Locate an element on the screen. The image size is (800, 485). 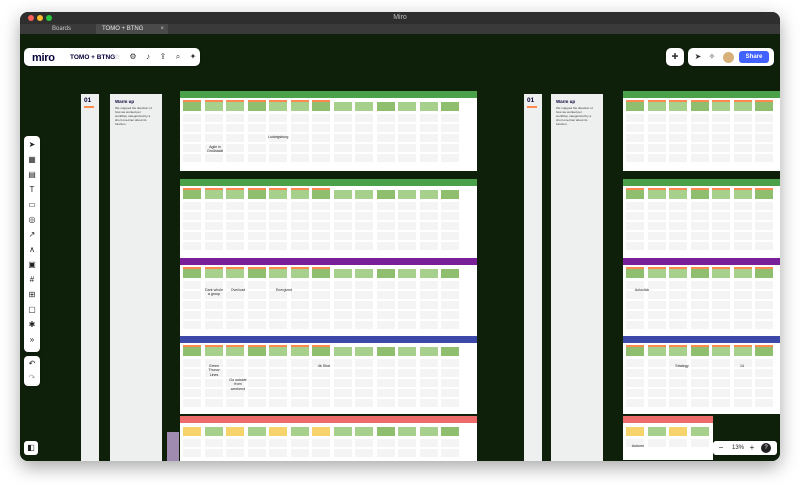
big-sticky-label: 14 is located at coordinates (742, 366).